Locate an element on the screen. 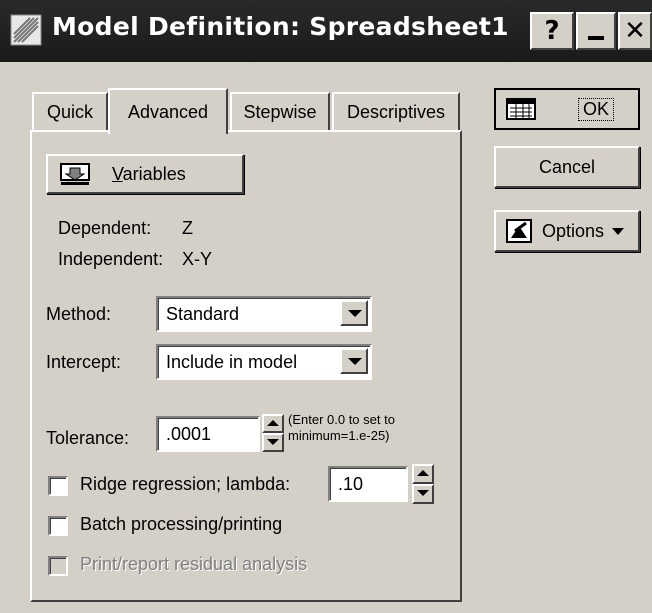 This screenshot has height=613, width=652. ridge-checkbox is located at coordinates (58, 486).